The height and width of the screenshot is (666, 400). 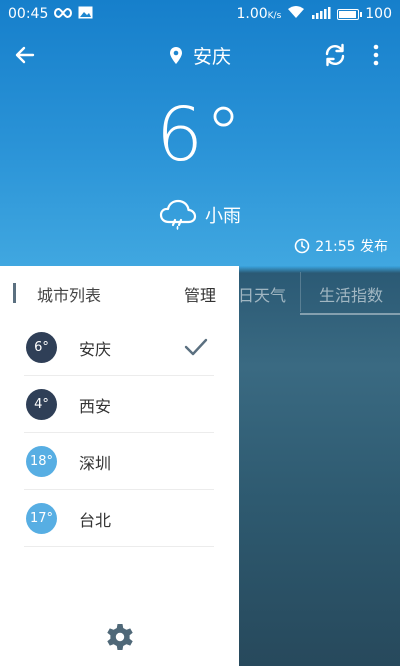 What do you see at coordinates (95, 463) in the screenshot?
I see `city-name: 深圳` at bounding box center [95, 463].